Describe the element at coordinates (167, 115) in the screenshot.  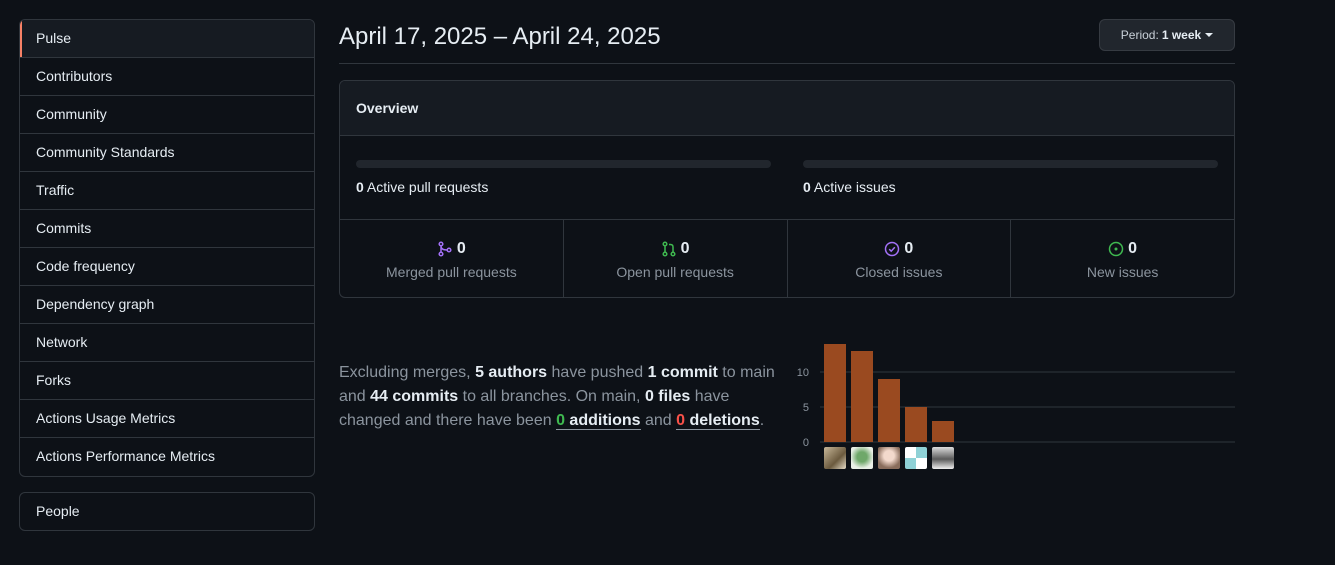
I see `sidebar-item-community: Community` at that location.